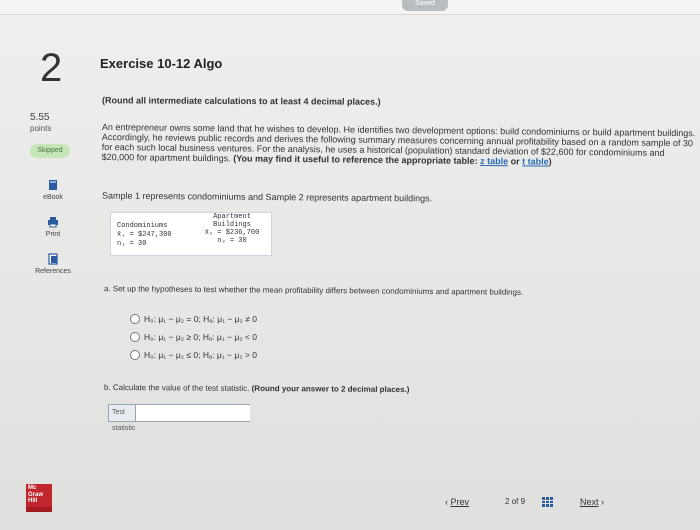  I want to click on condominiums-mean: x̄₁ = $247,300, so click(144, 235).